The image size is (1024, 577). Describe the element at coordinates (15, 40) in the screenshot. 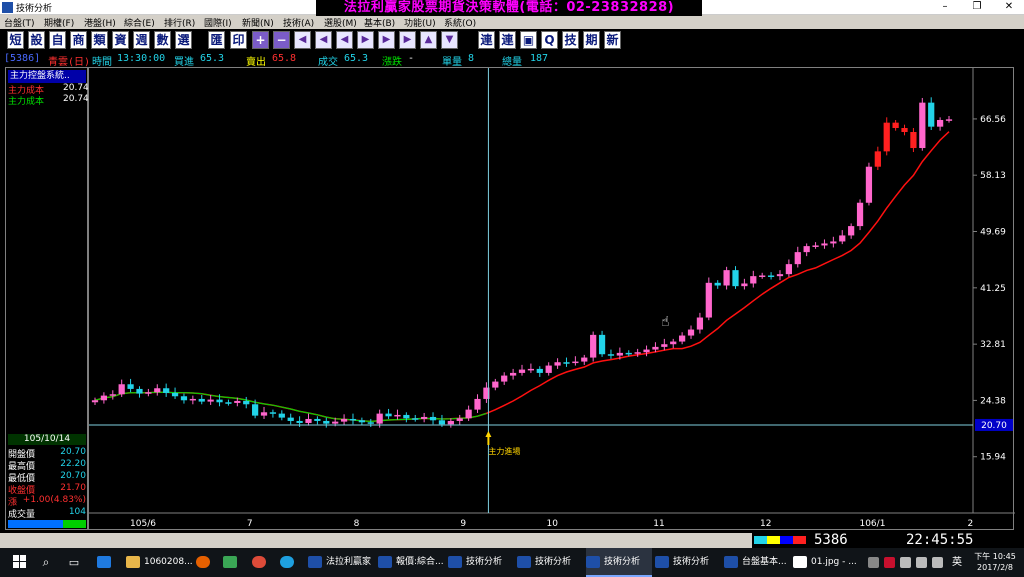

I see `toolbar-short-button: 短` at that location.